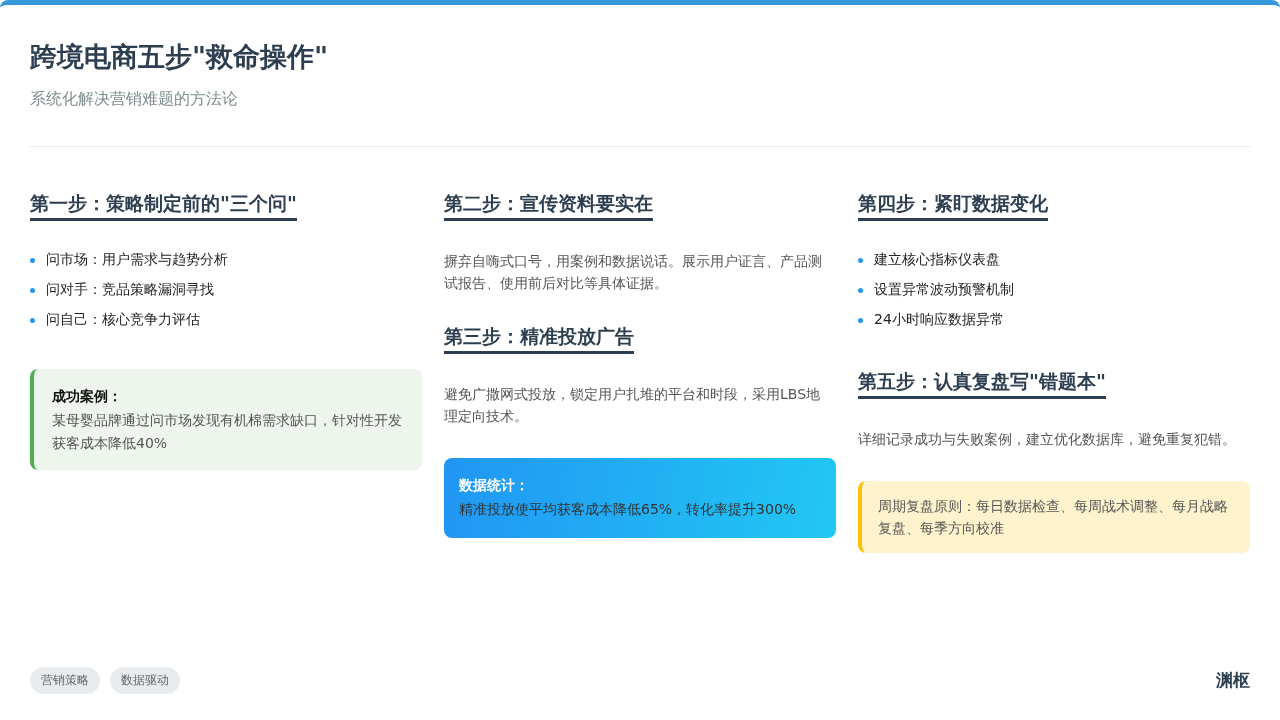  Describe the element at coordinates (123, 320) in the screenshot. I see `list-item: 问自己：核心竞争力评估` at that location.